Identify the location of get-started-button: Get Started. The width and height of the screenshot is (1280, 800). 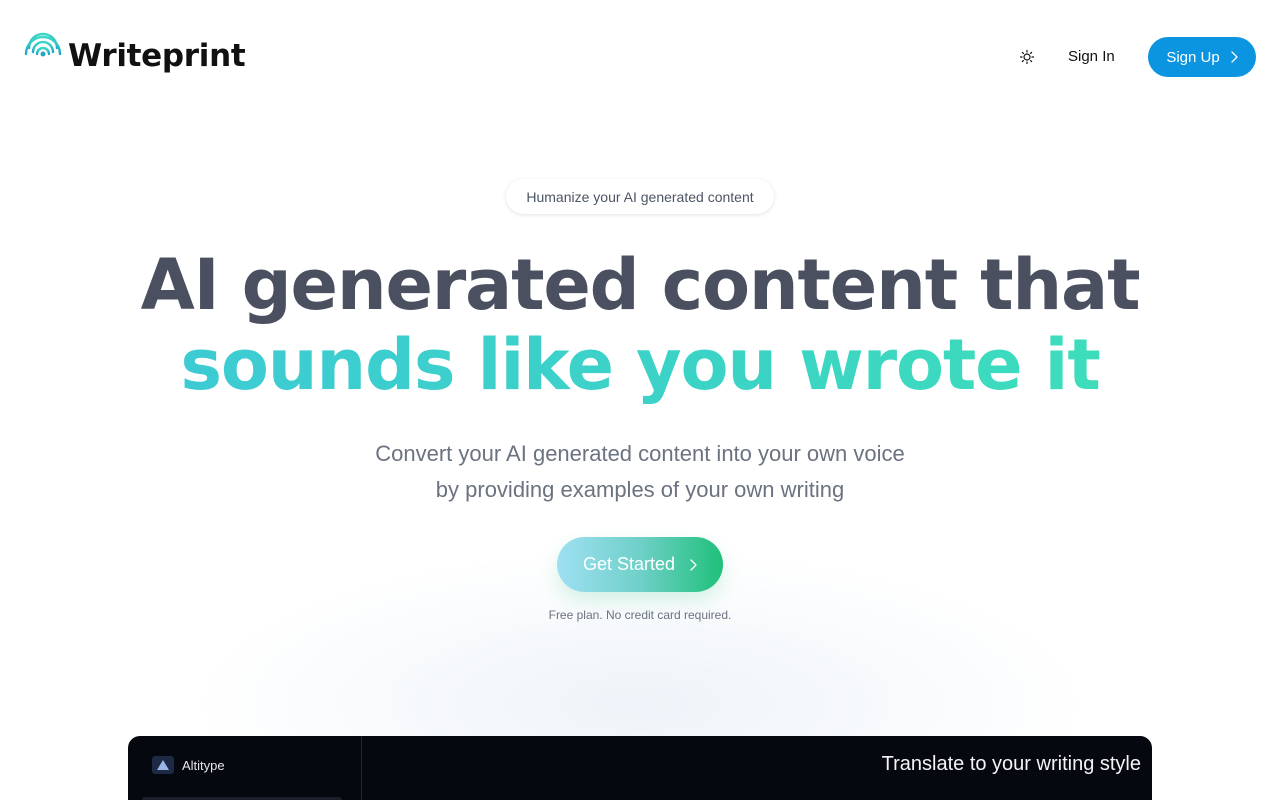
(640, 564).